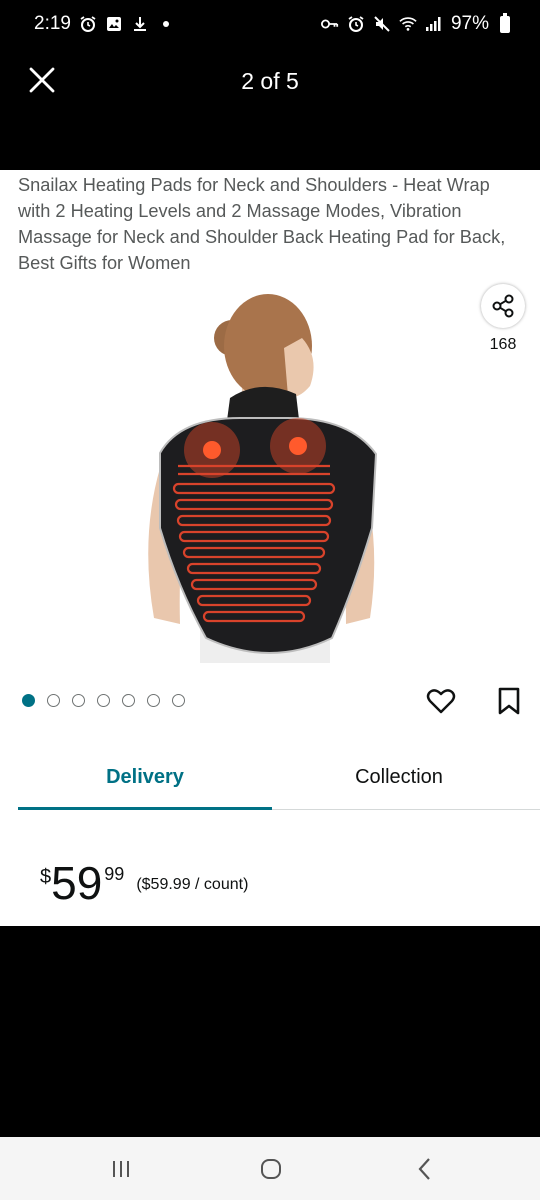  I want to click on viewer-header: 2 of 5, so click(270, 83).